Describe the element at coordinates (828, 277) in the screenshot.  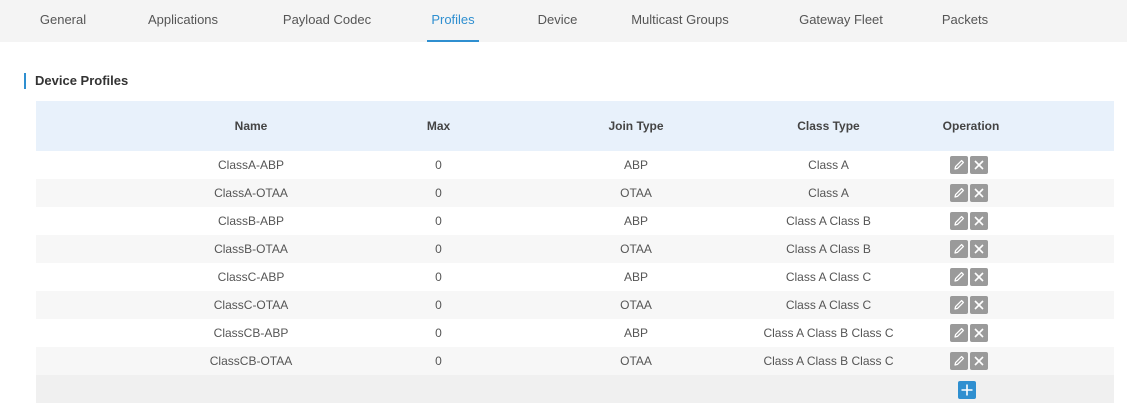
I see `cell-class-type: Class A Class C` at that location.